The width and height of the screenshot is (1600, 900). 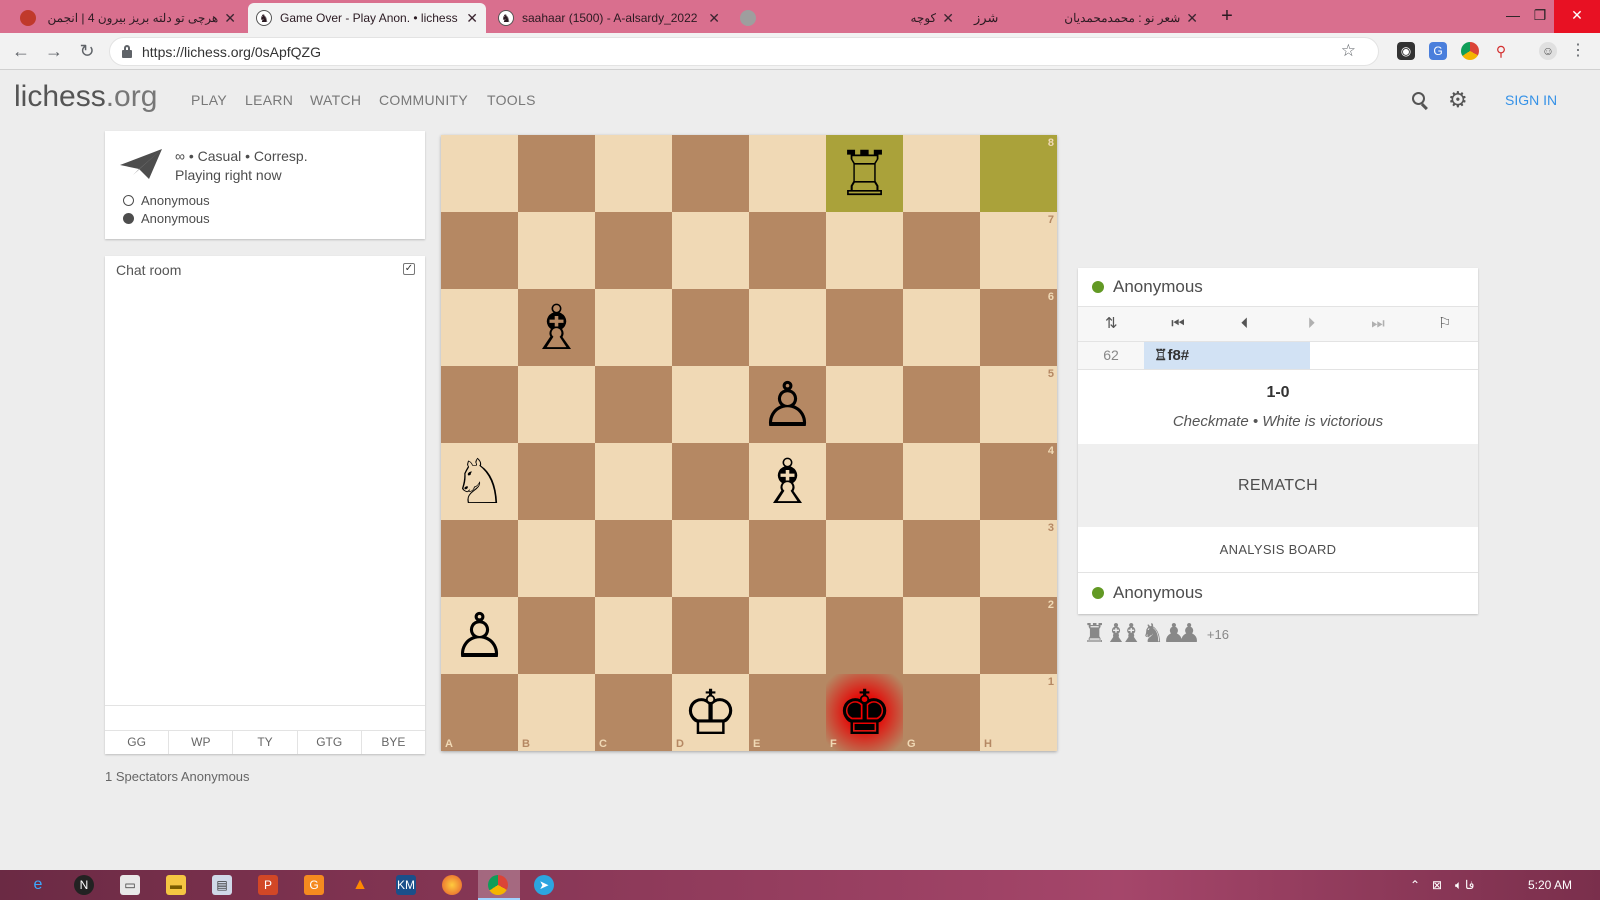 I want to click on browser-tab: هرچی تو دلته بریز بیرون 4 | انجمن ✕, so click(x=128, y=18).